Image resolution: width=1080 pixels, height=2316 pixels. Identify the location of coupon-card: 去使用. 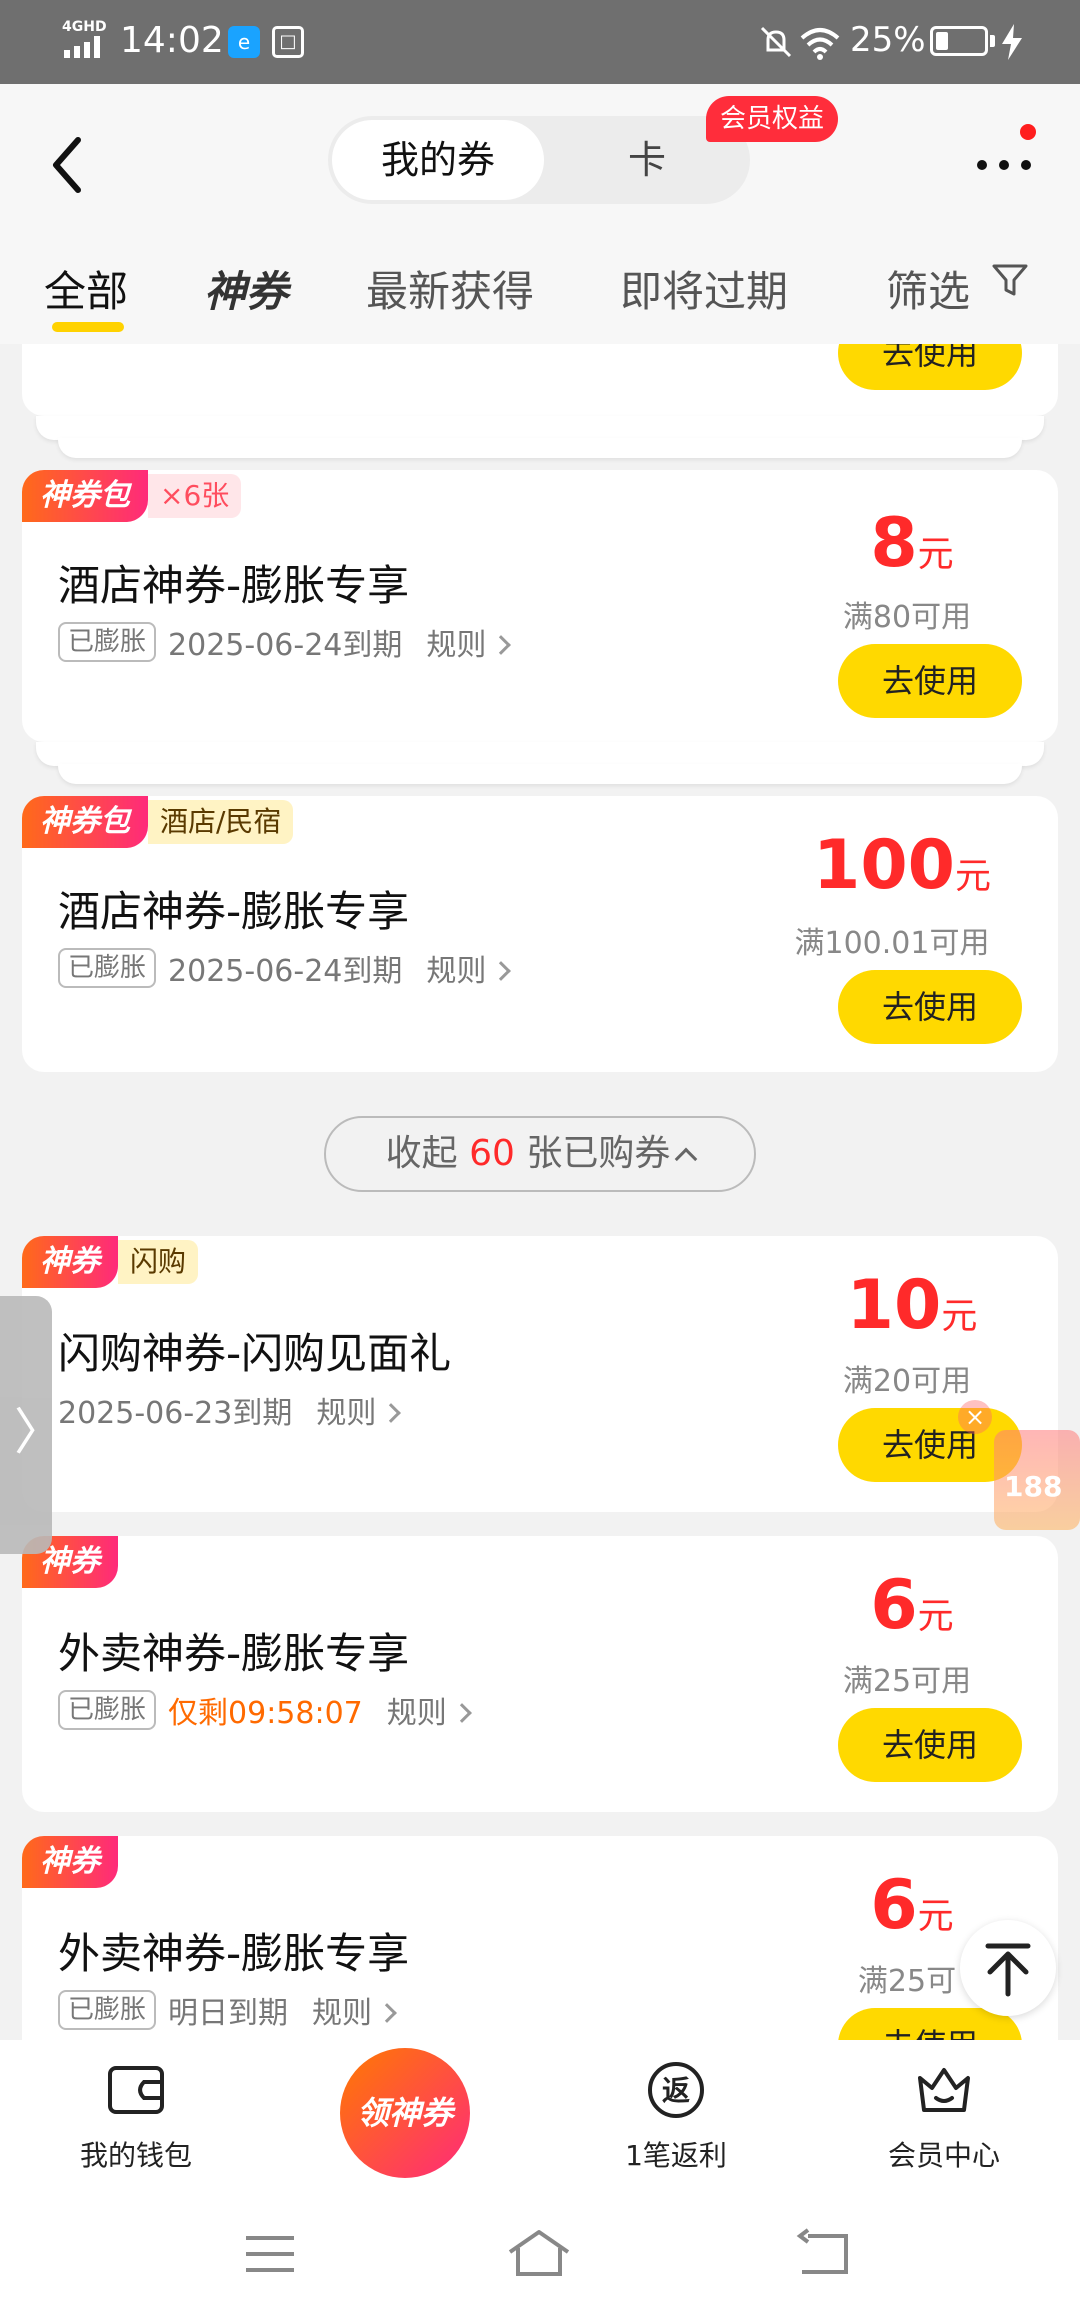
(540, 380).